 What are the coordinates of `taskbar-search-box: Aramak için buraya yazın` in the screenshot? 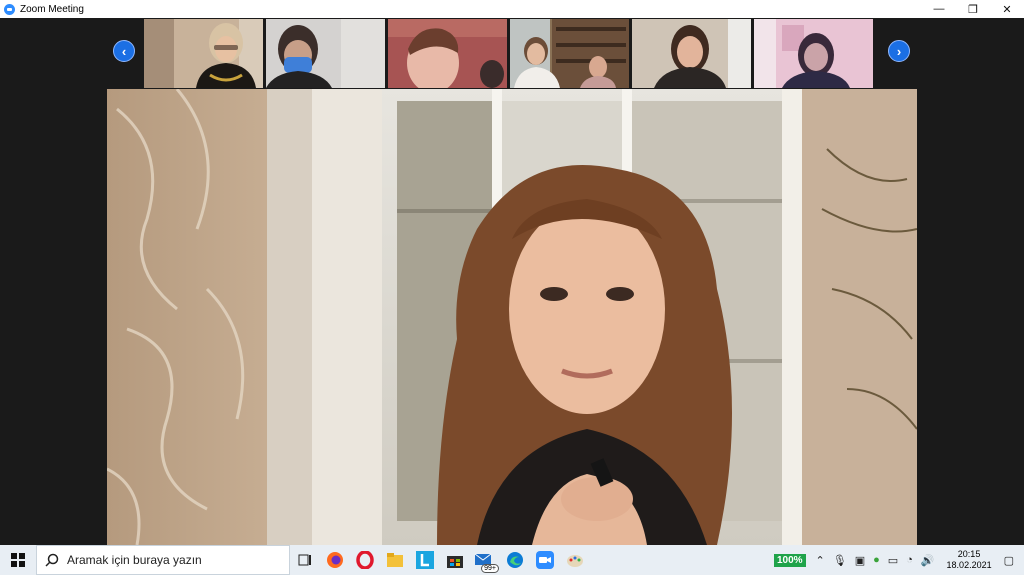 It's located at (163, 560).